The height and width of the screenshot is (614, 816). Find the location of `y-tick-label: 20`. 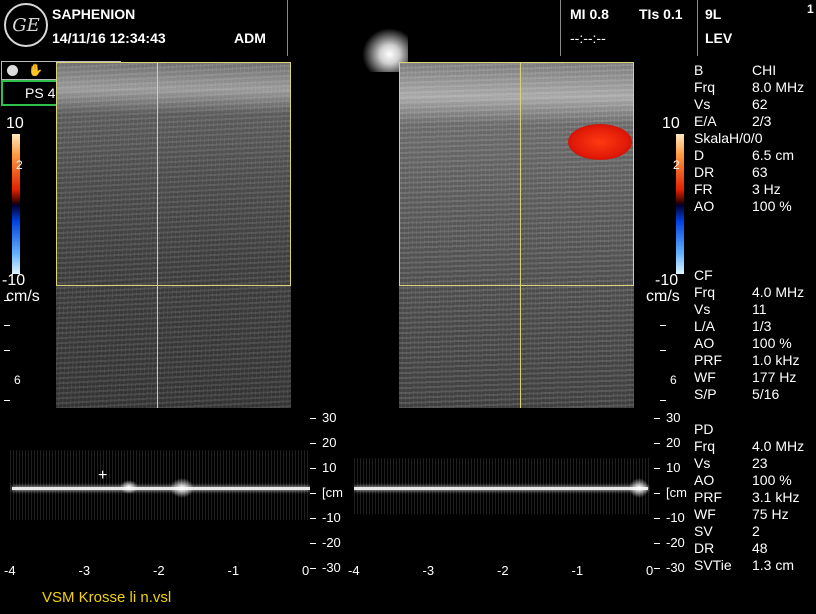

y-tick-label: 20 is located at coordinates (329, 442).